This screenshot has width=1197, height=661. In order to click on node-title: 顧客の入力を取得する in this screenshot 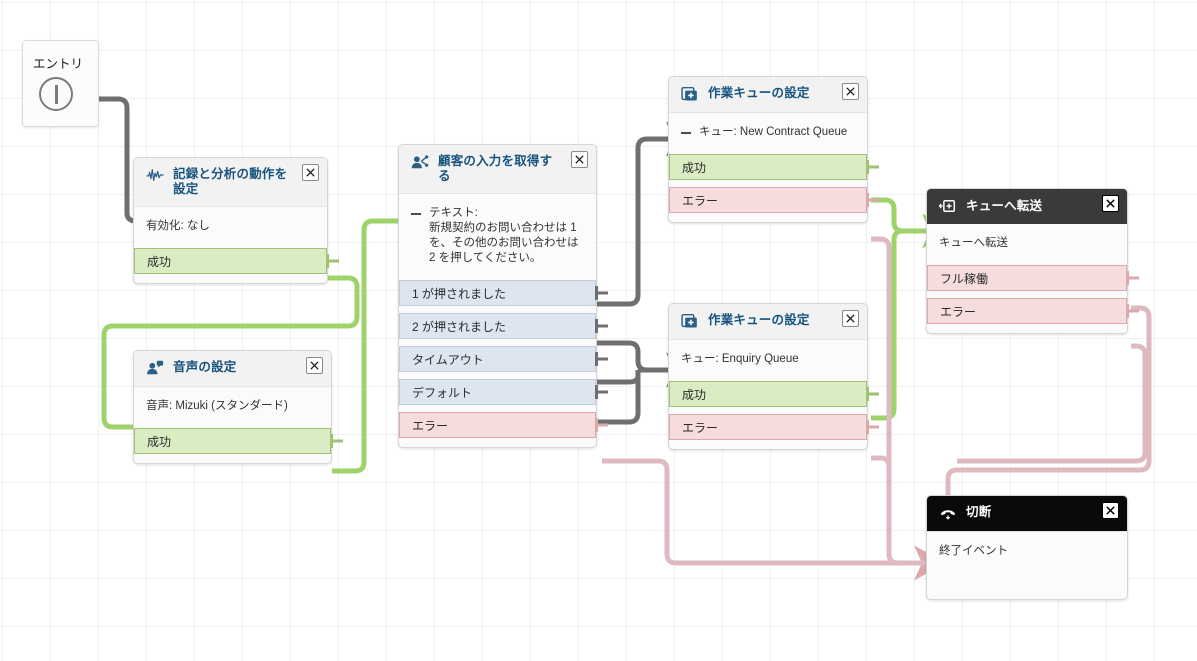, I will do `click(495, 168)`.